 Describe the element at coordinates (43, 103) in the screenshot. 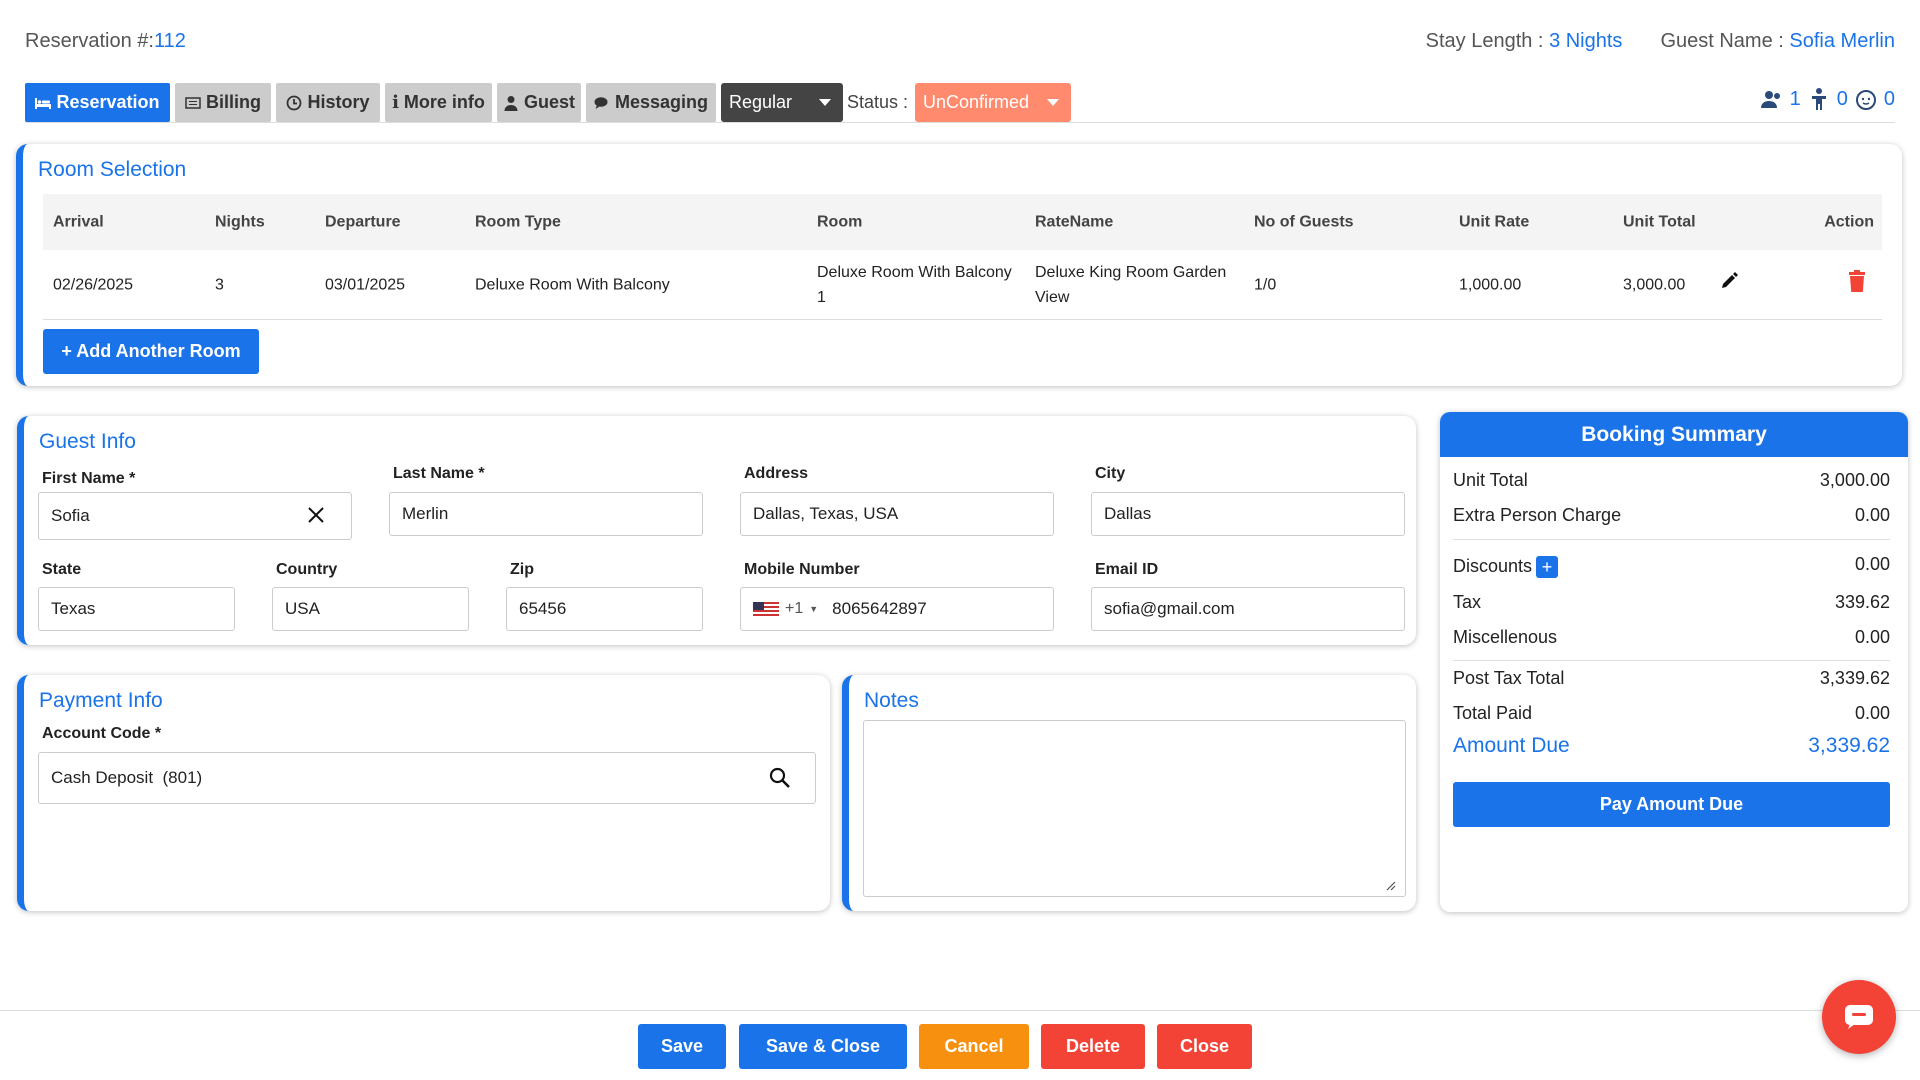

I see `bed-icon` at that location.